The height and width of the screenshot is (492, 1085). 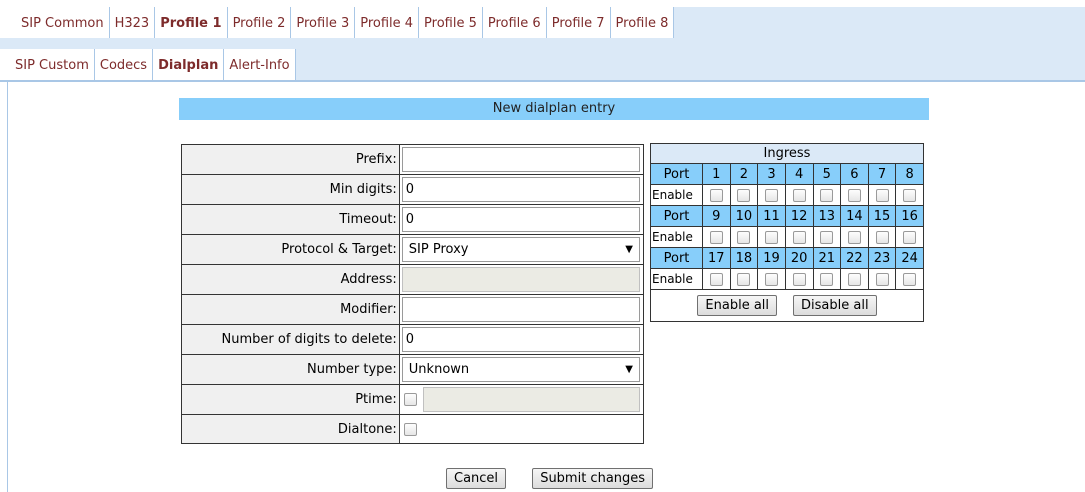 What do you see at coordinates (716, 279) in the screenshot?
I see `ingress-port-17-checkbox` at bounding box center [716, 279].